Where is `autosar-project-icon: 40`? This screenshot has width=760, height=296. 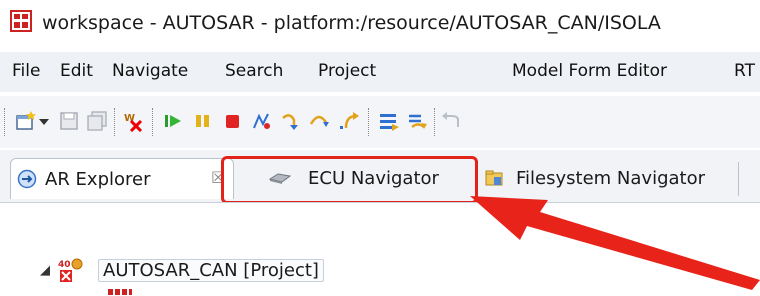
autosar-project-icon: 40 is located at coordinates (70, 270).